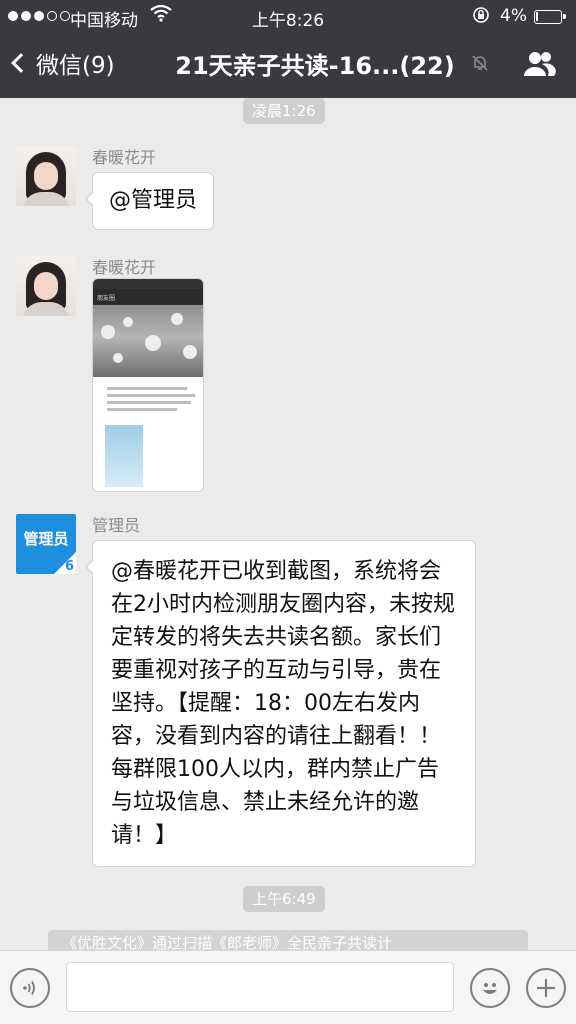 This screenshot has width=576, height=1024. I want to click on emoji-icon, so click(490, 988).